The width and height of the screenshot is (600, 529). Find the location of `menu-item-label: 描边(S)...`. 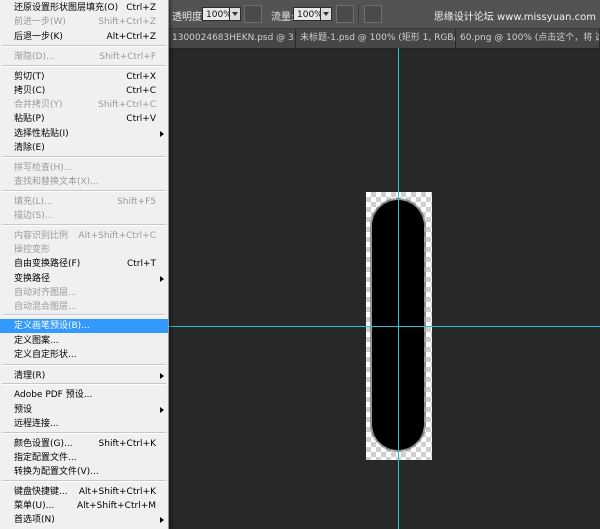

menu-item-label: 描边(S)... is located at coordinates (34, 216).